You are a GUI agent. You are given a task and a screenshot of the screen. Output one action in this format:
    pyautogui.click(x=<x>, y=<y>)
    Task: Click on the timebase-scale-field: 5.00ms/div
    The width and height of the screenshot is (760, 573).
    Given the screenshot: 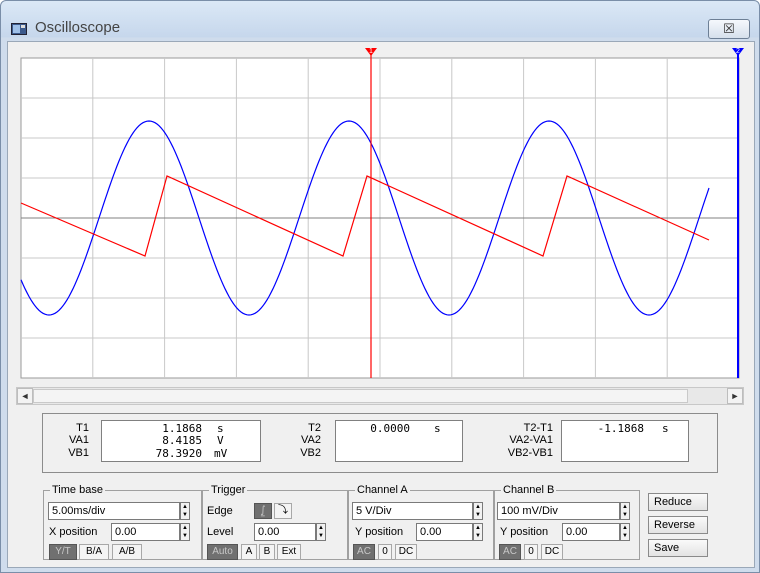 What is the action you would take?
    pyautogui.click(x=114, y=511)
    